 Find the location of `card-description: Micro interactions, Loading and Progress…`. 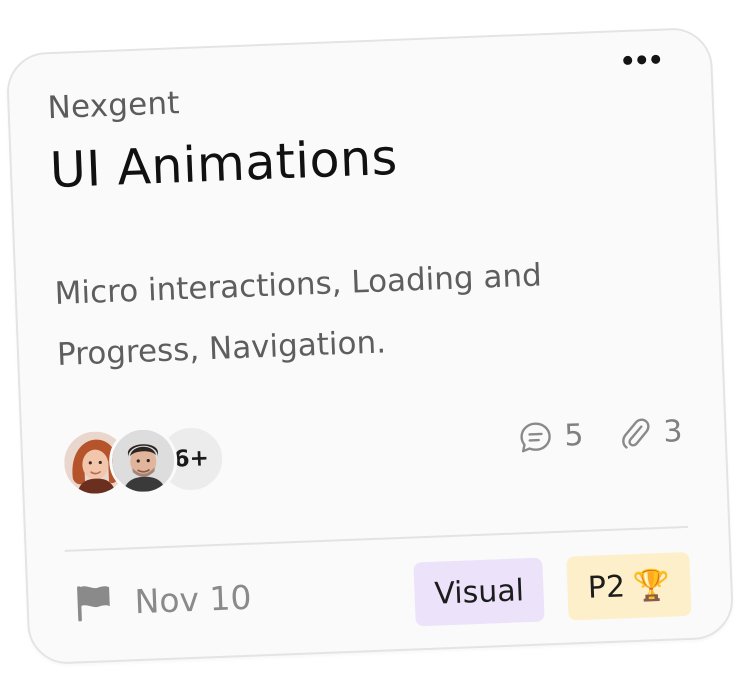

card-description: Micro interactions, Loading and Progress… is located at coordinates (298, 315).